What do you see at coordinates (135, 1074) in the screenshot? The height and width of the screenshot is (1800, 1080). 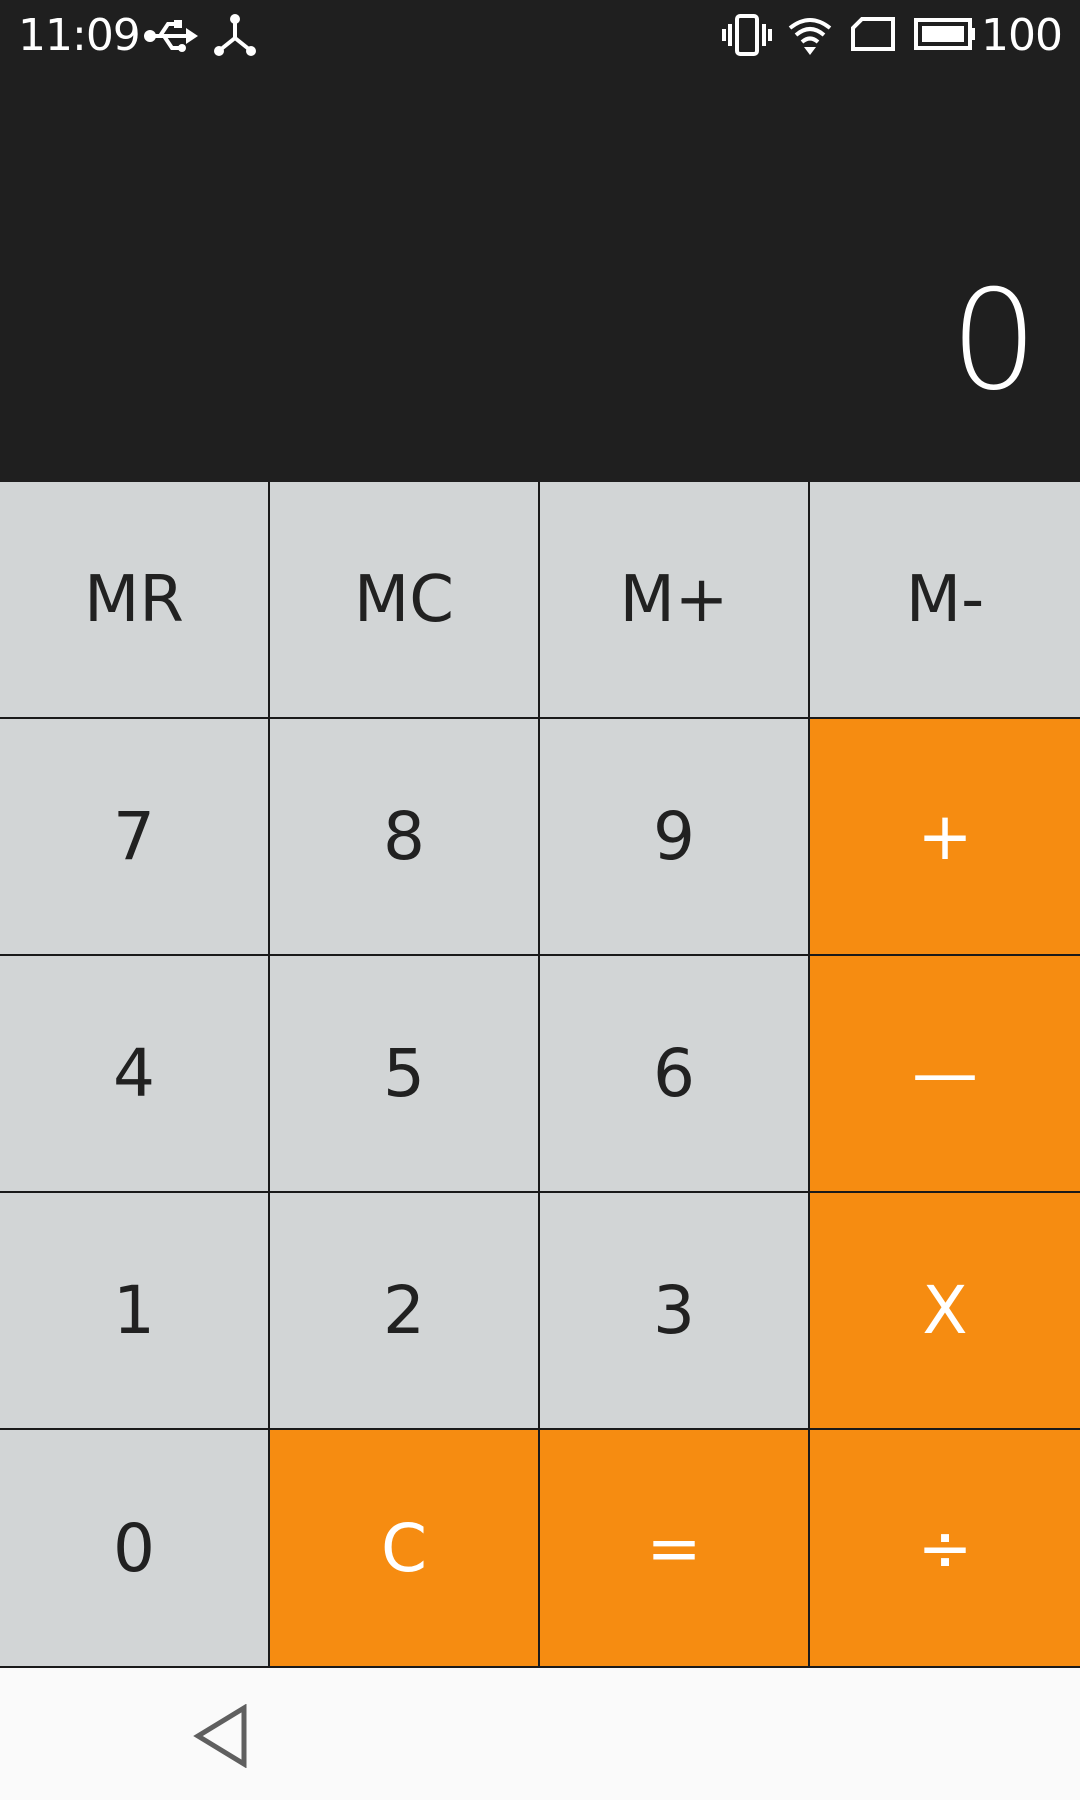 I see `digit-4-button: 4` at bounding box center [135, 1074].